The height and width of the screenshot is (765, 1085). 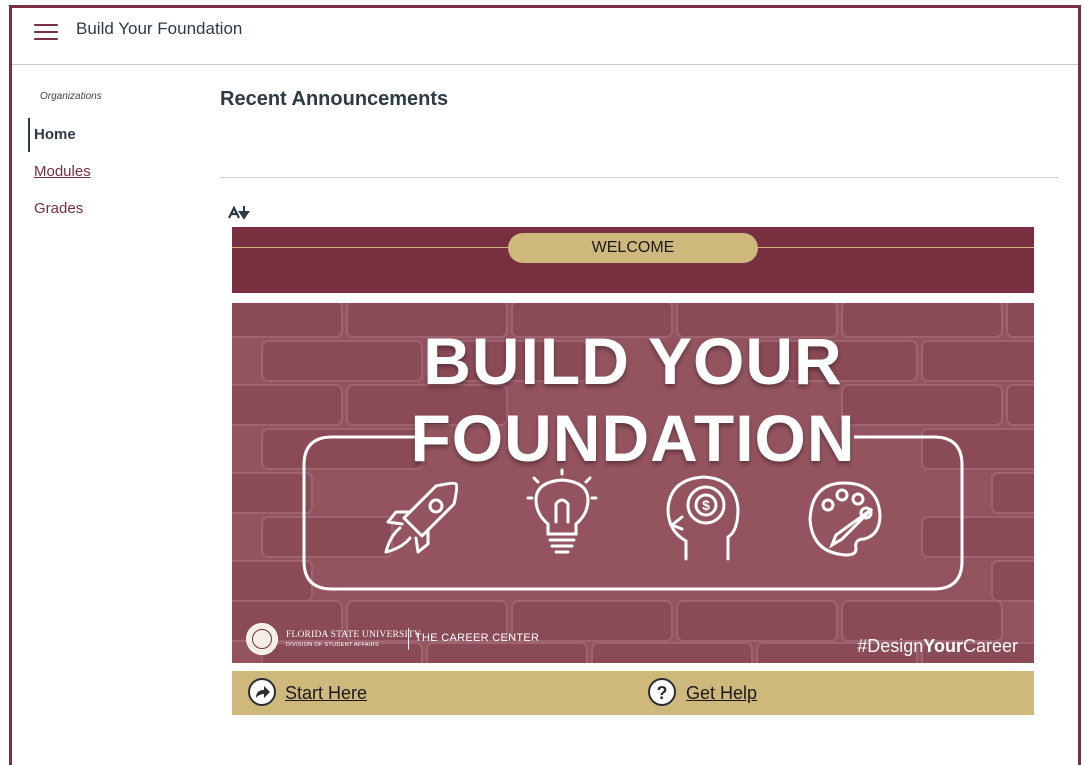 I want to click on welcome-label: WELCOME, so click(x=633, y=248).